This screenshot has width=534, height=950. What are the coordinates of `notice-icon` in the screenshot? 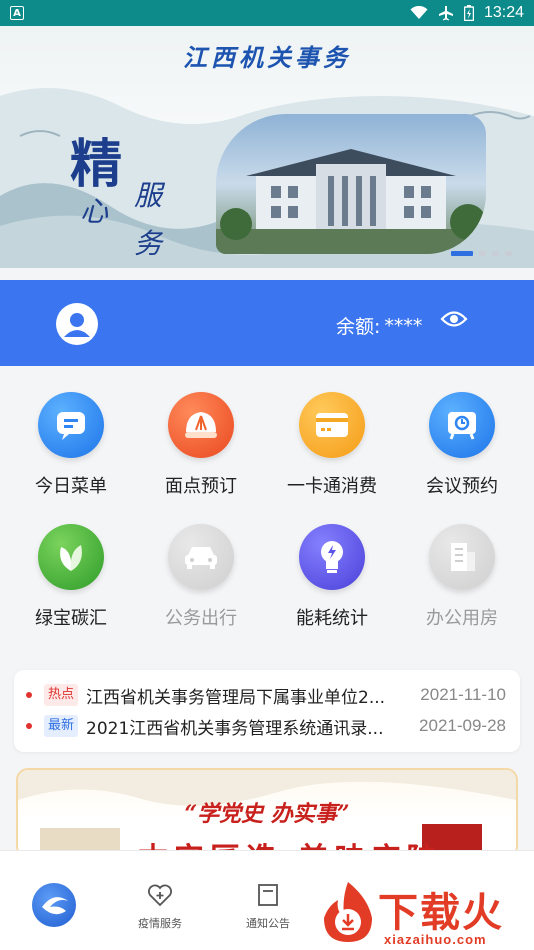 It's located at (268, 895).